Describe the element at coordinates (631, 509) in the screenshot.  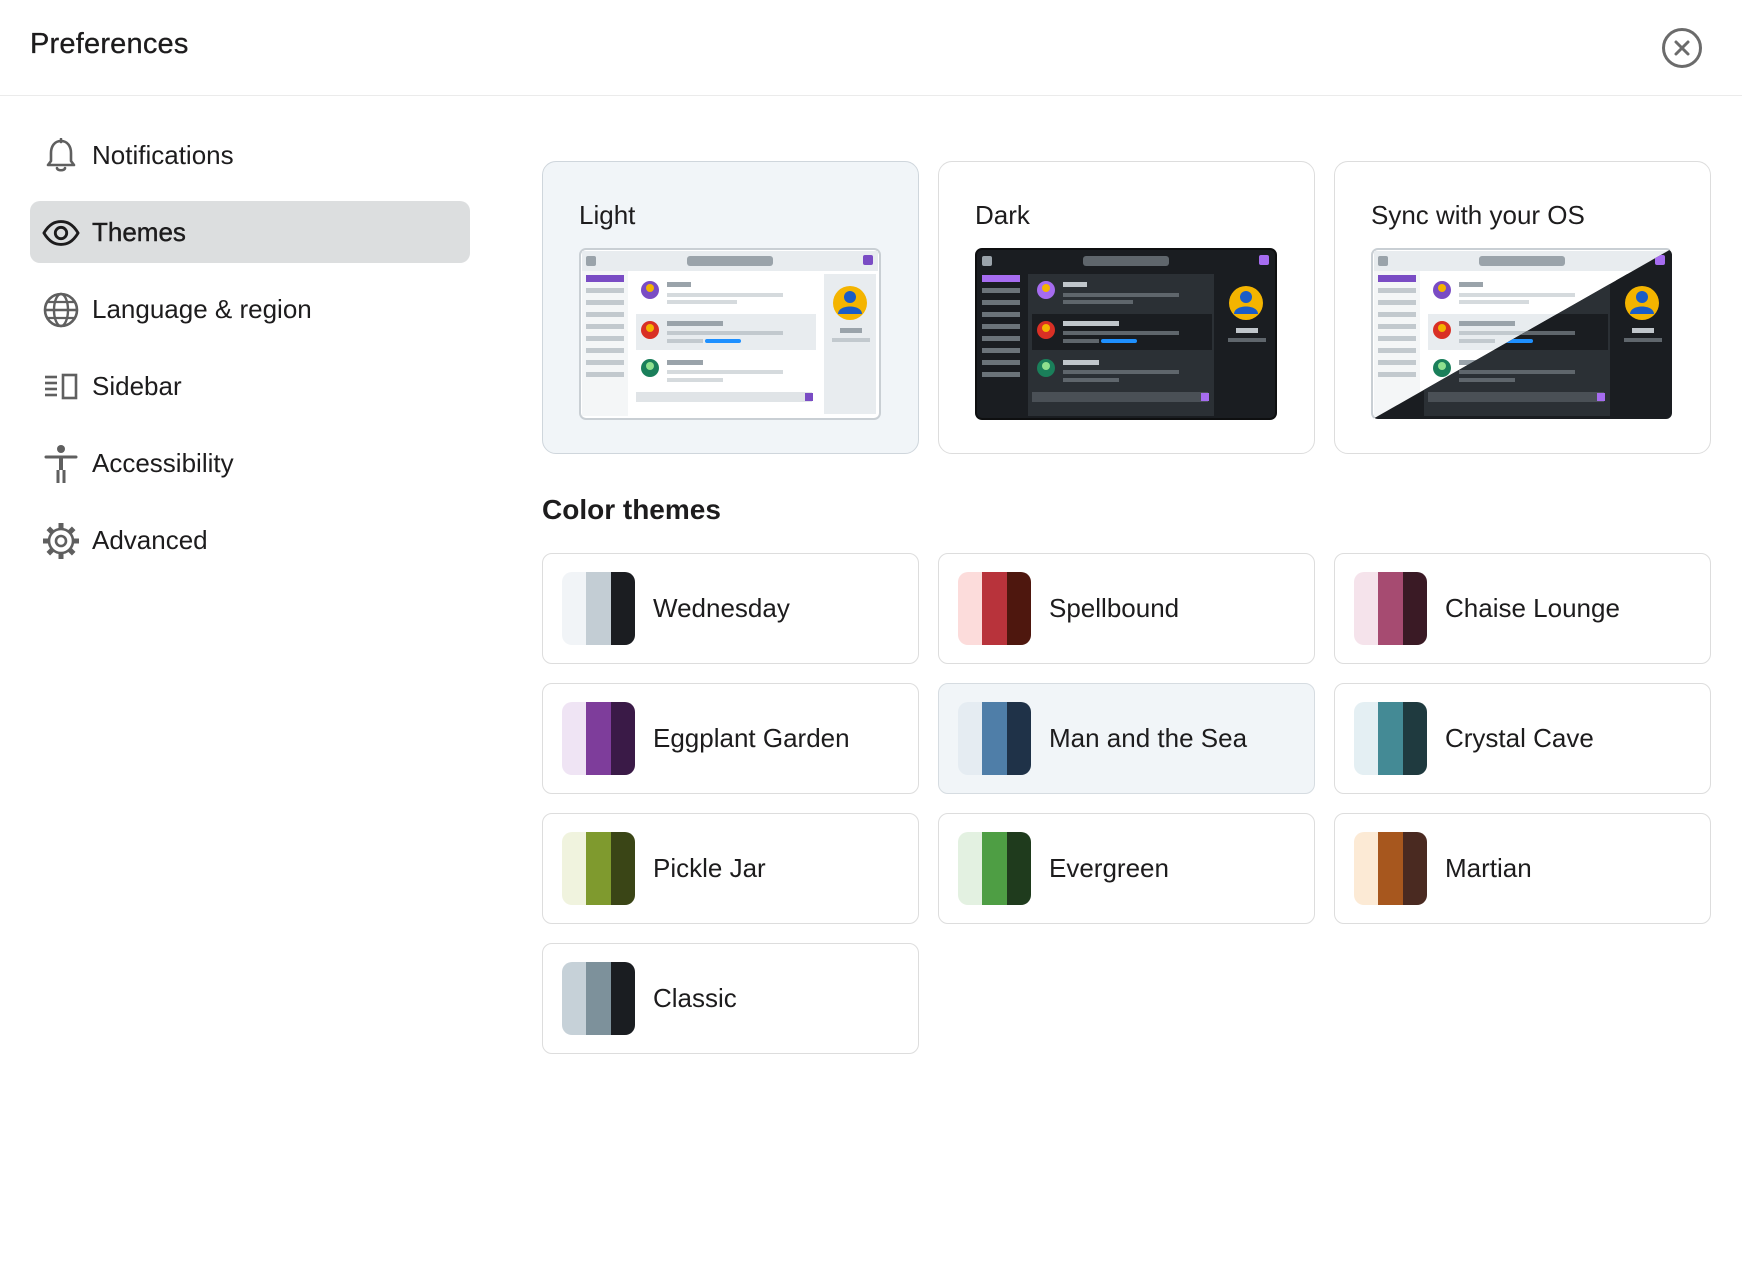
I see `color-themes-heading: Color themes` at that location.